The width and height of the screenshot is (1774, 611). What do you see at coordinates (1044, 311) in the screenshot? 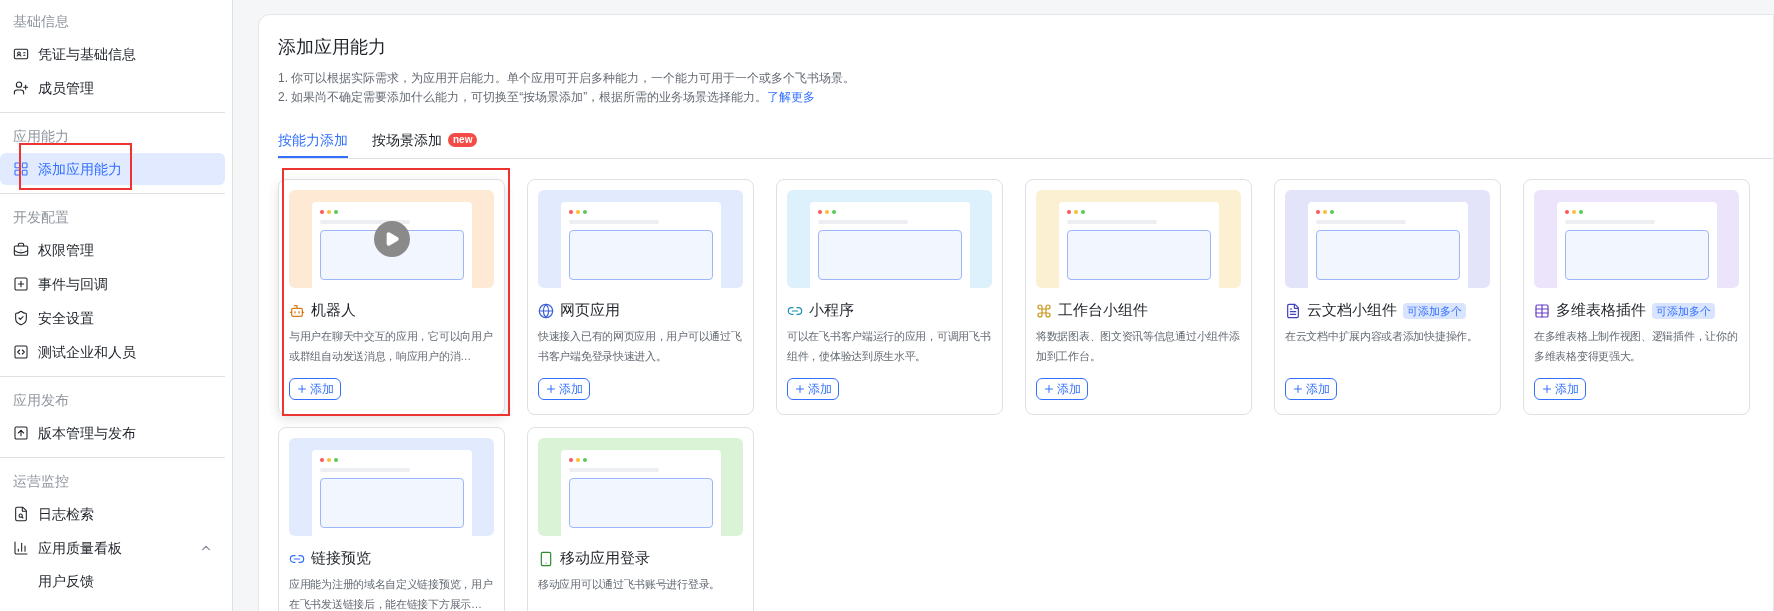
I see `command-icon` at bounding box center [1044, 311].